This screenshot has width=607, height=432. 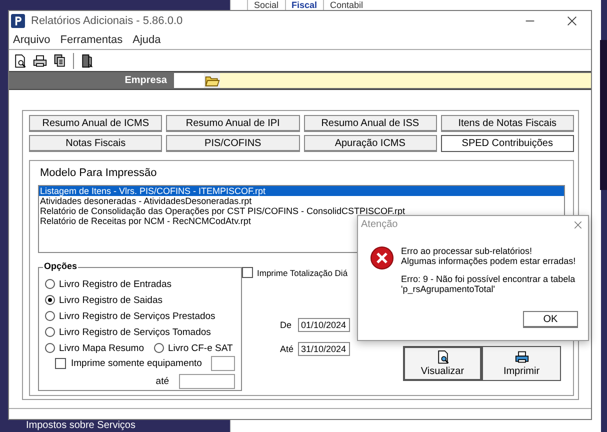 What do you see at coordinates (233, 143) in the screenshot?
I see `report-tab: PIS/COFINS` at bounding box center [233, 143].